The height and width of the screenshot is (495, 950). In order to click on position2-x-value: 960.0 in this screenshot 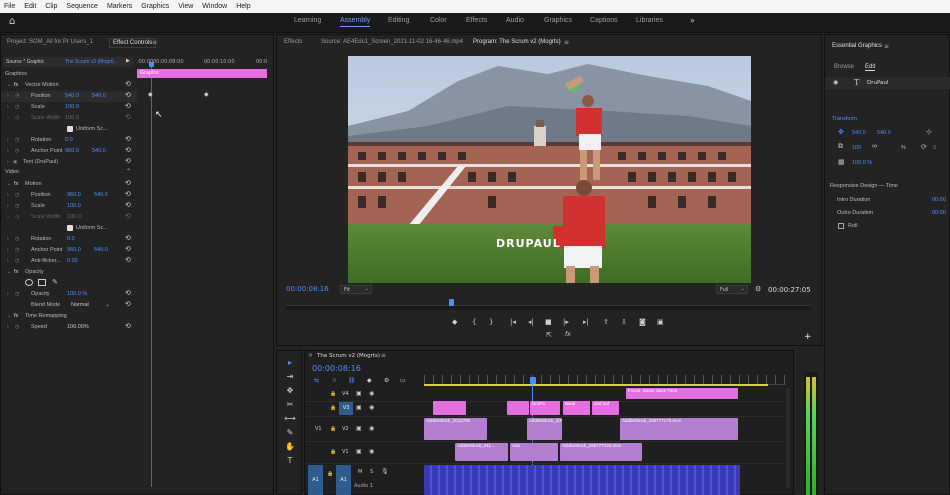, I will do `click(74, 195)`.